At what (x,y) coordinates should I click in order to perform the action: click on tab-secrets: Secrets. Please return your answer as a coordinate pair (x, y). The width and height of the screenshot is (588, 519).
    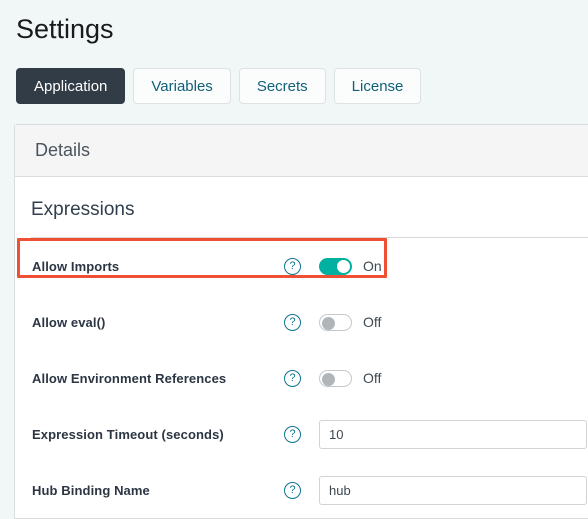
    Looking at the image, I should click on (282, 86).